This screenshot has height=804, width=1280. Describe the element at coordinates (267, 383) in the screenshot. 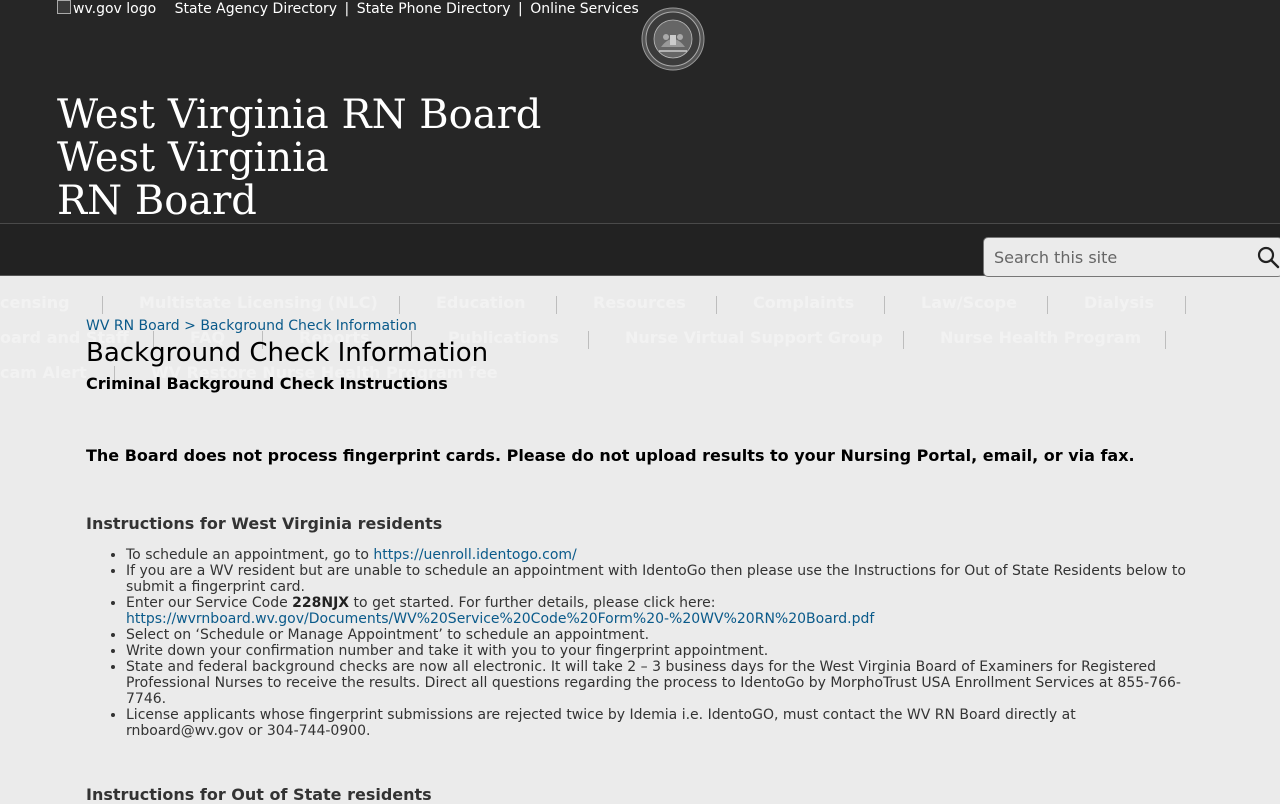

I see `page-subtitle: Criminal Background Check Instructions` at that location.